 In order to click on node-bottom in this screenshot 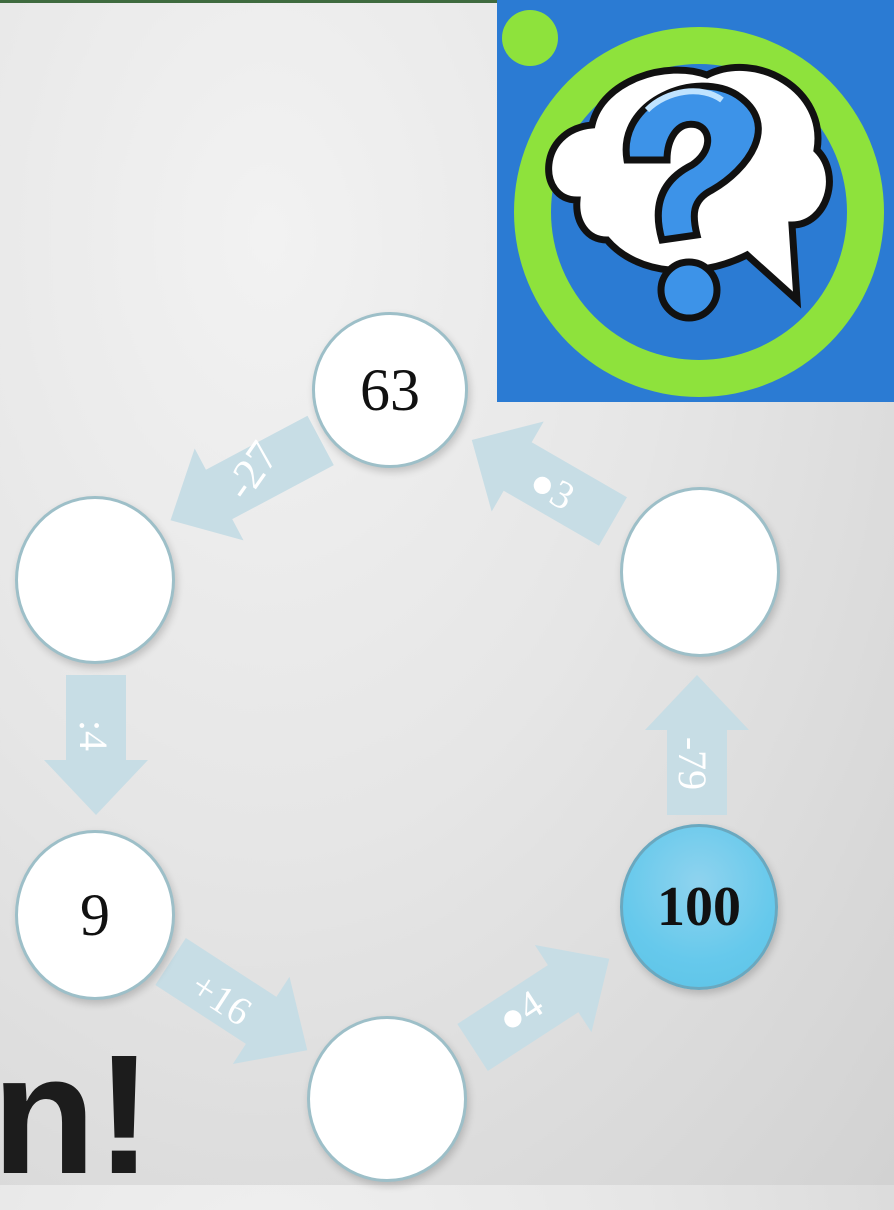, I will do `click(387, 1099)`.